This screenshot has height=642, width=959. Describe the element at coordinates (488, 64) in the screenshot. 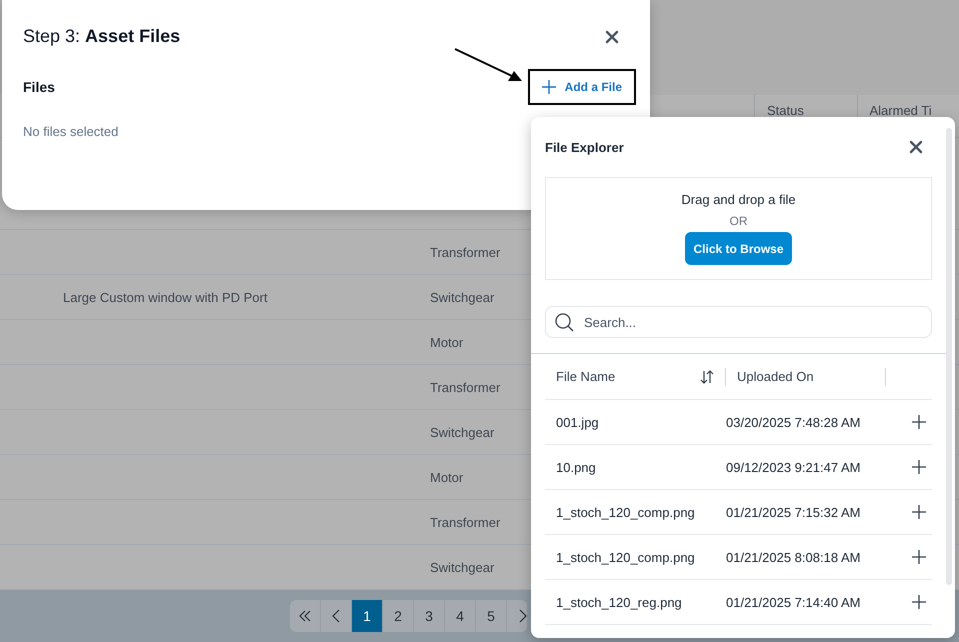

I see `annotation-arrow` at that location.